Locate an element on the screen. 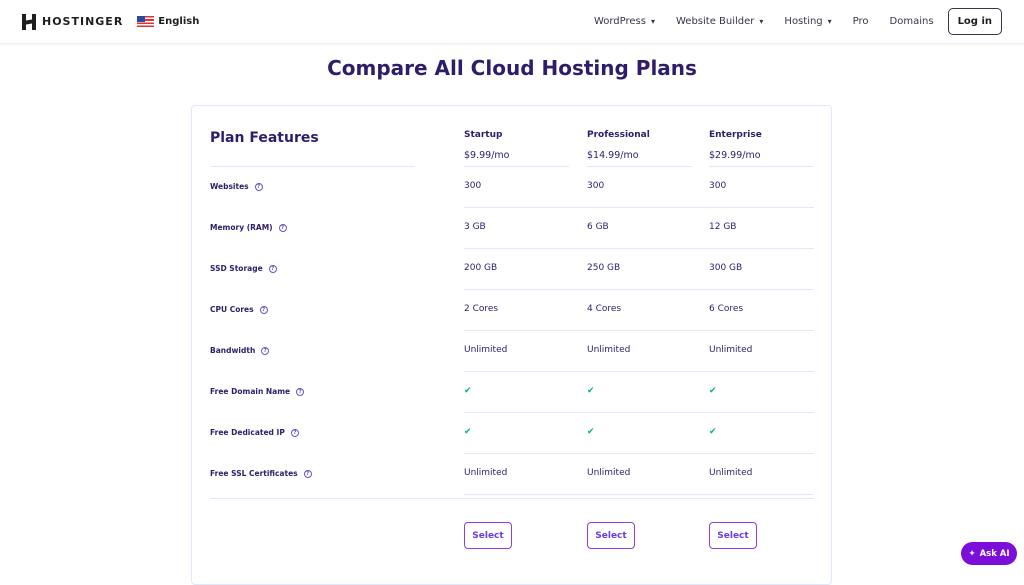 The height and width of the screenshot is (585, 1024). feature-value: 200 GB is located at coordinates (481, 268).